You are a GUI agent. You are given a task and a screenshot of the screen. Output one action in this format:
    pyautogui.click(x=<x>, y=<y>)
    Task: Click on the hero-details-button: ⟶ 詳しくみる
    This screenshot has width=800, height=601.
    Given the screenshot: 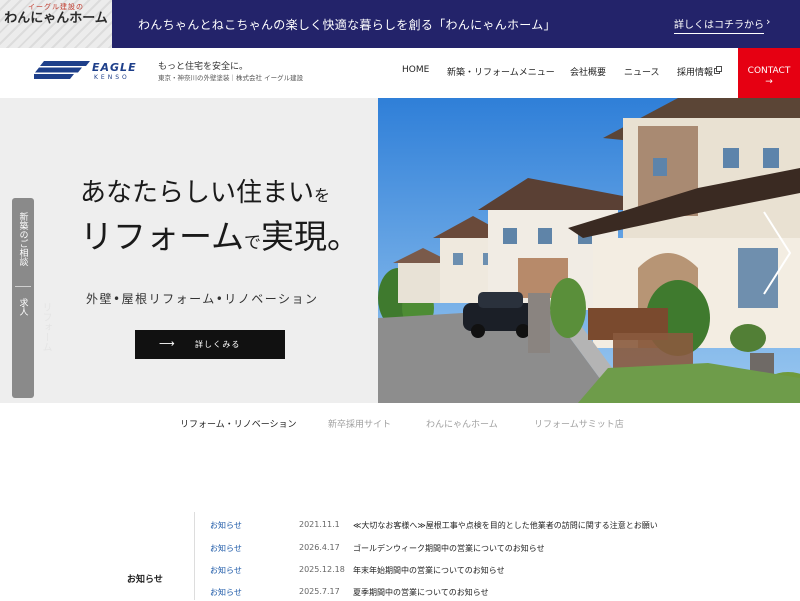 What is the action you would take?
    pyautogui.click(x=210, y=344)
    